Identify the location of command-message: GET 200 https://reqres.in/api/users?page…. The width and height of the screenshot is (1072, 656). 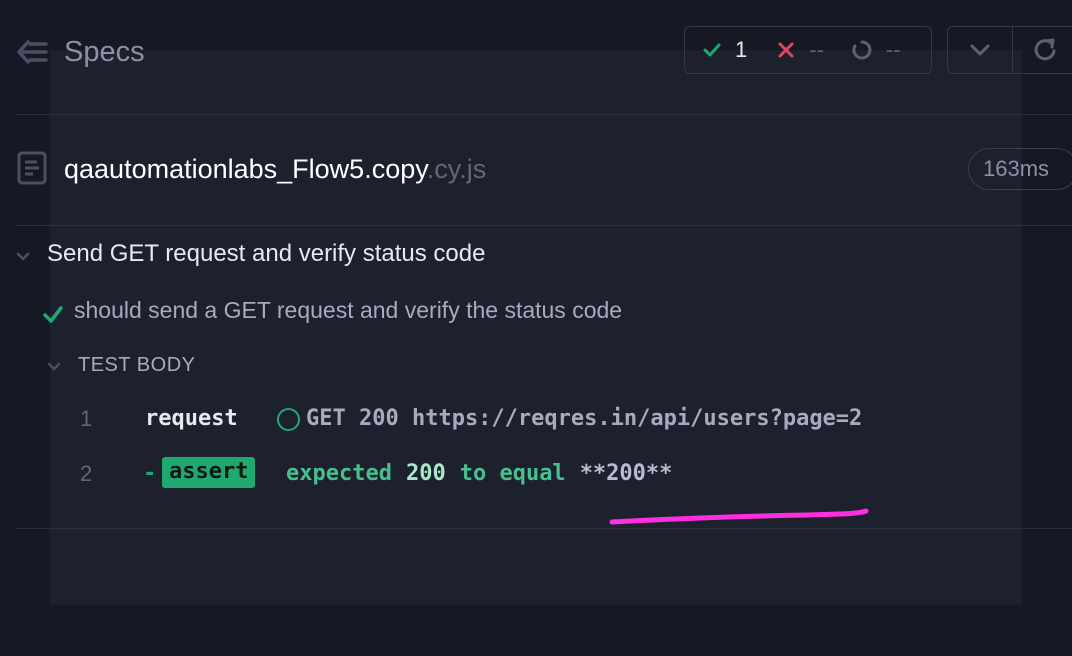
(584, 418).